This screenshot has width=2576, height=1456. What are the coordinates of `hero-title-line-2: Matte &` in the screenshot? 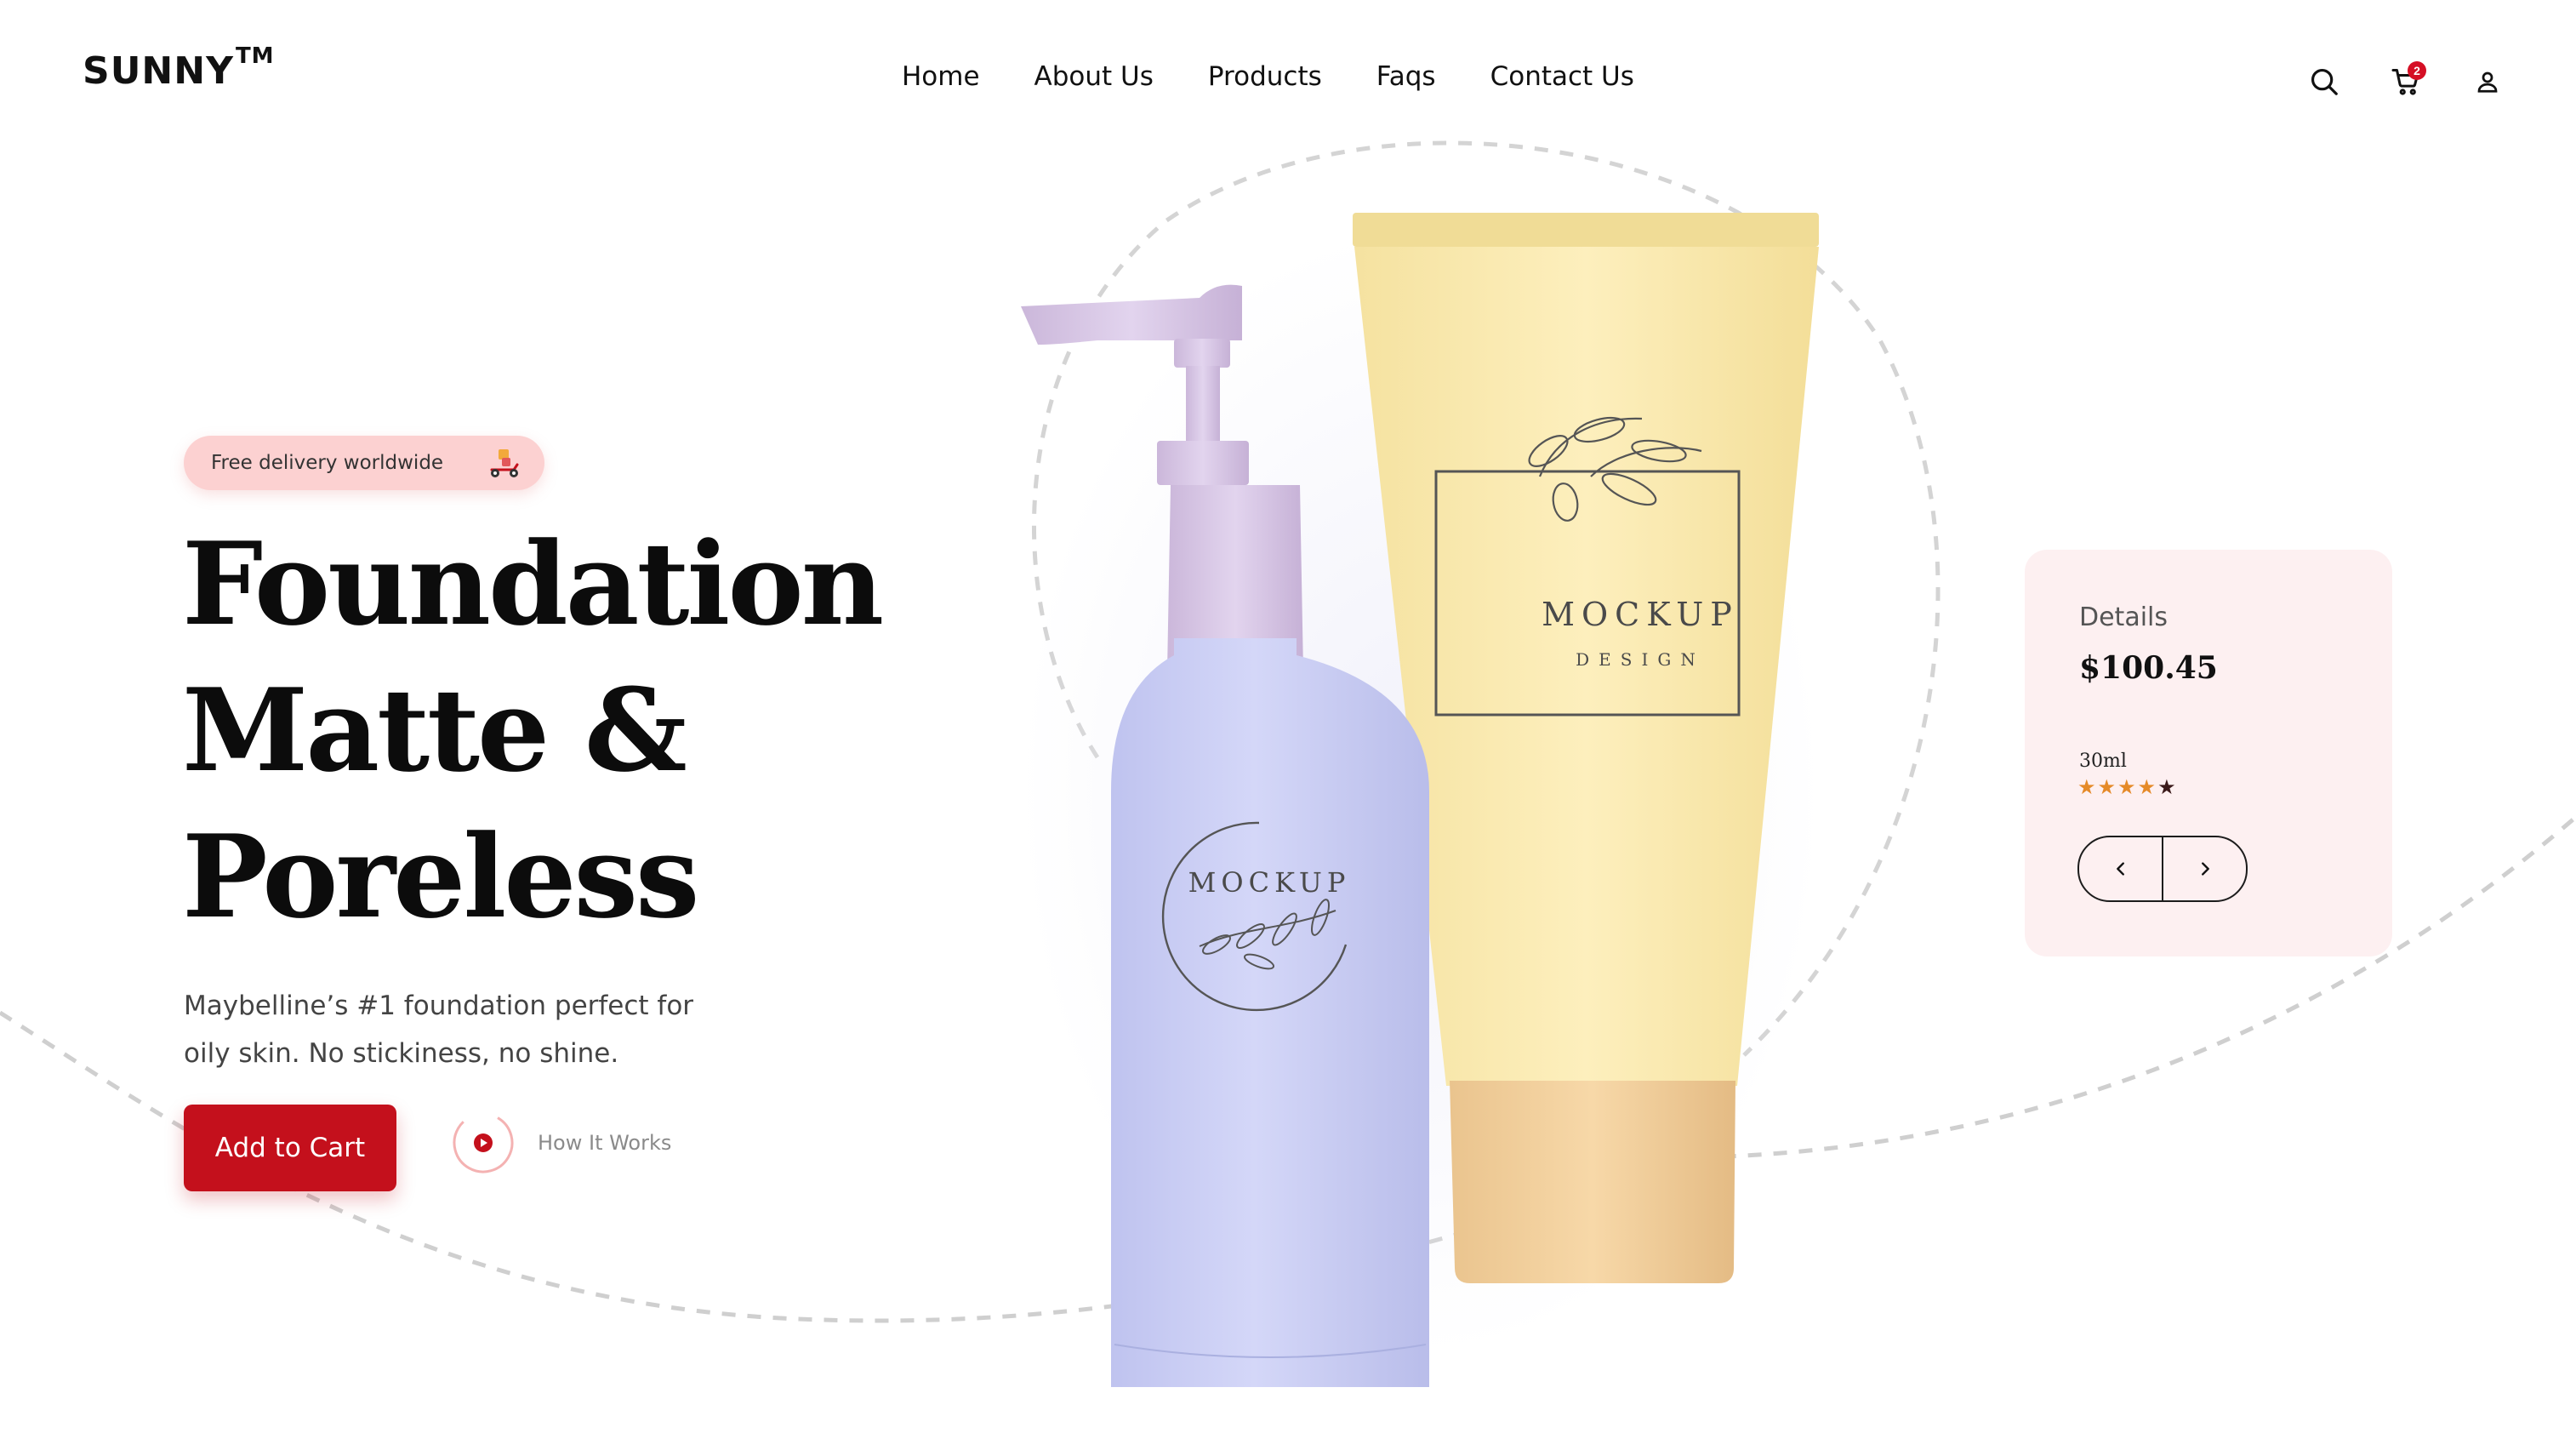 It's located at (435, 730).